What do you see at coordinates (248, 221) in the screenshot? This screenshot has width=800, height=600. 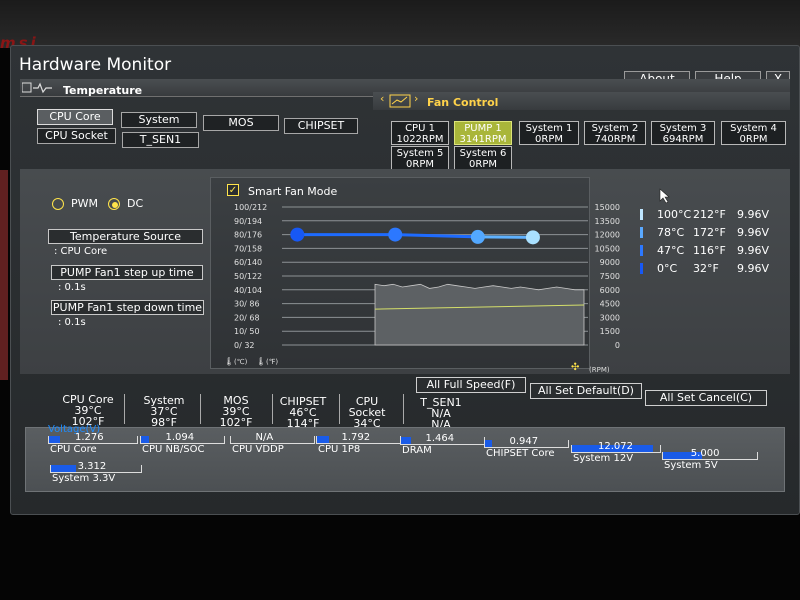 I see `y-tick-label: 90/194` at bounding box center [248, 221].